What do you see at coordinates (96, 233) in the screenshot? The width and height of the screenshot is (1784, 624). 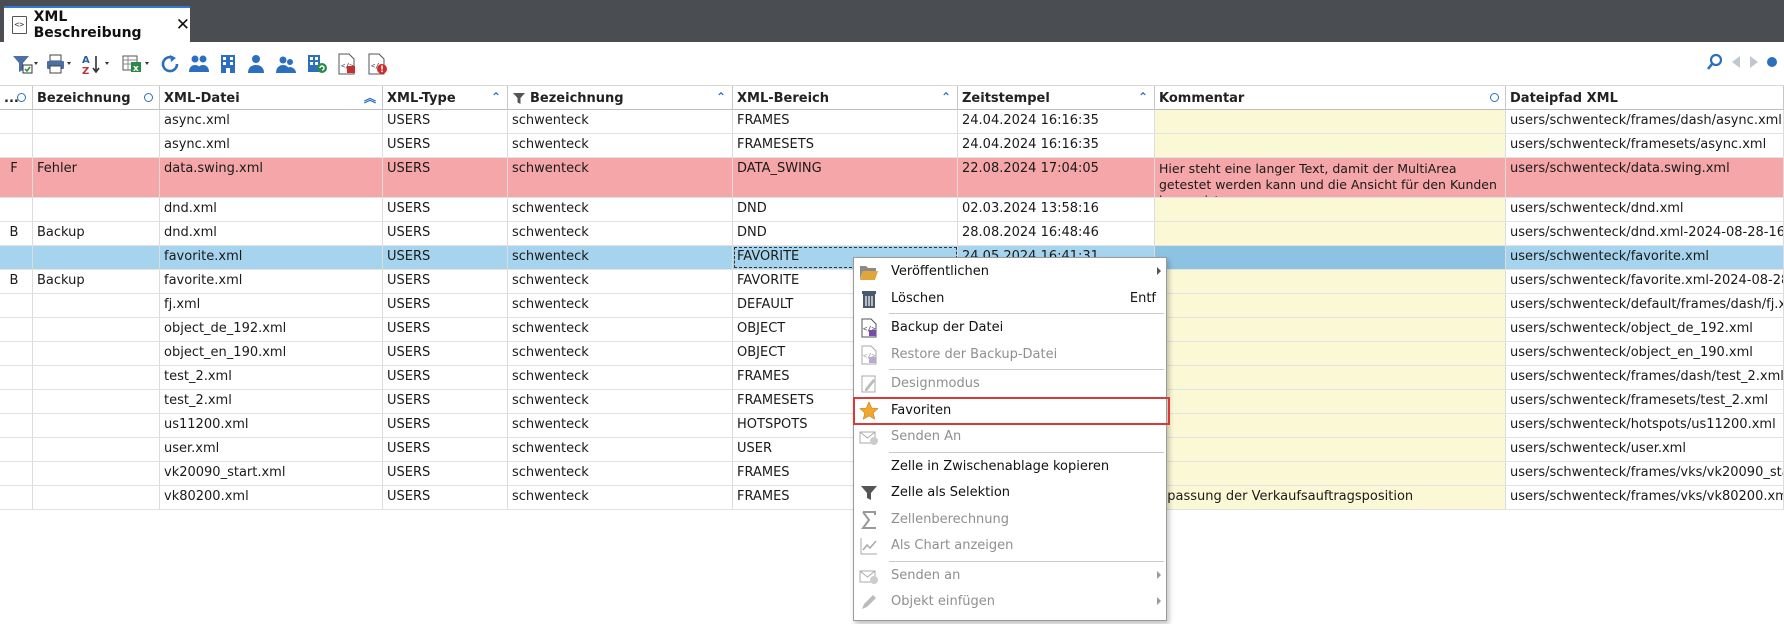 I see `table-cell: Backup` at bounding box center [96, 233].